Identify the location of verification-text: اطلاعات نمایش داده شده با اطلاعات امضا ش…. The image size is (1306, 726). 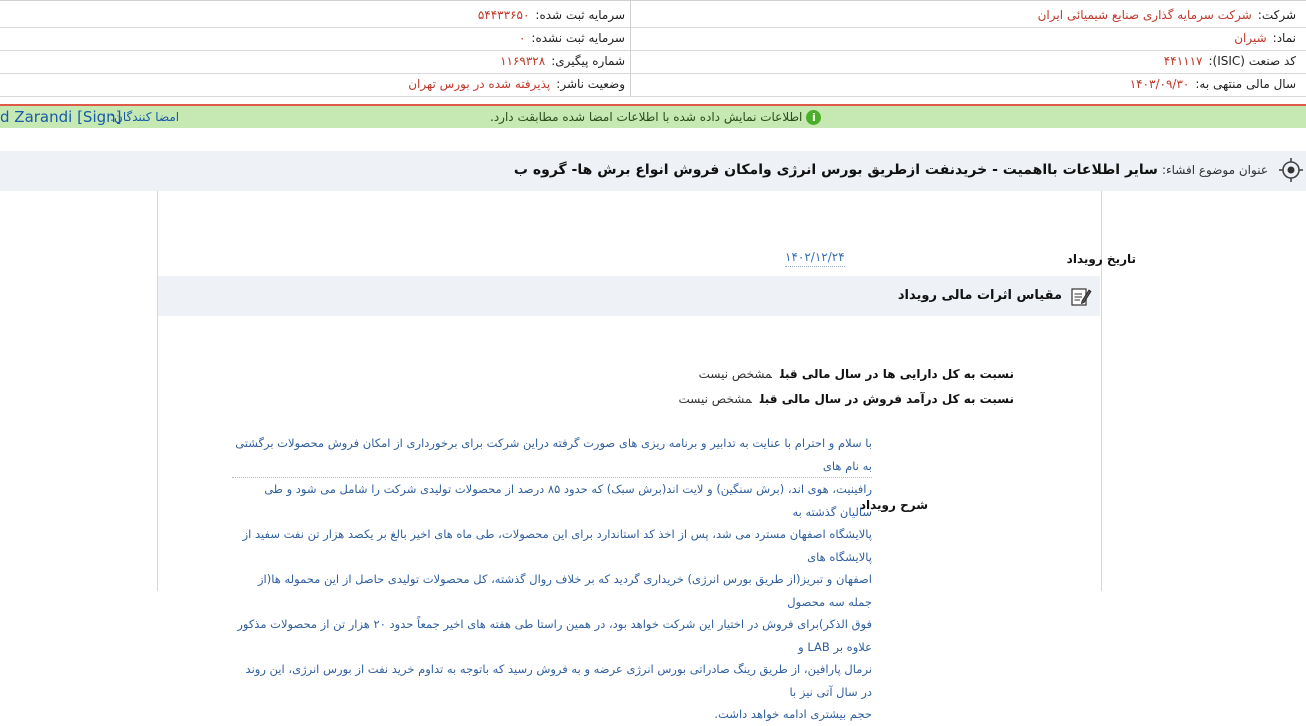
(646, 117).